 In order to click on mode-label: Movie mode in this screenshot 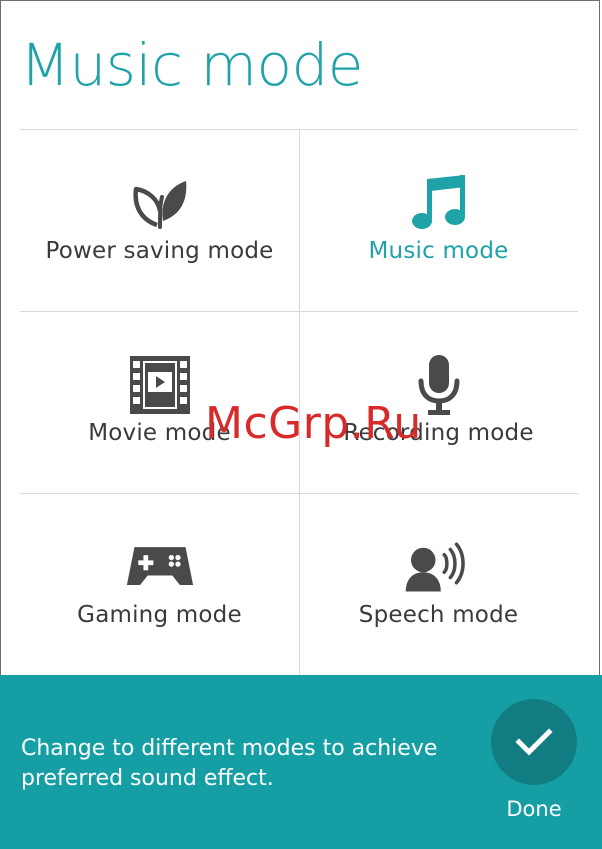, I will do `click(159, 433)`.